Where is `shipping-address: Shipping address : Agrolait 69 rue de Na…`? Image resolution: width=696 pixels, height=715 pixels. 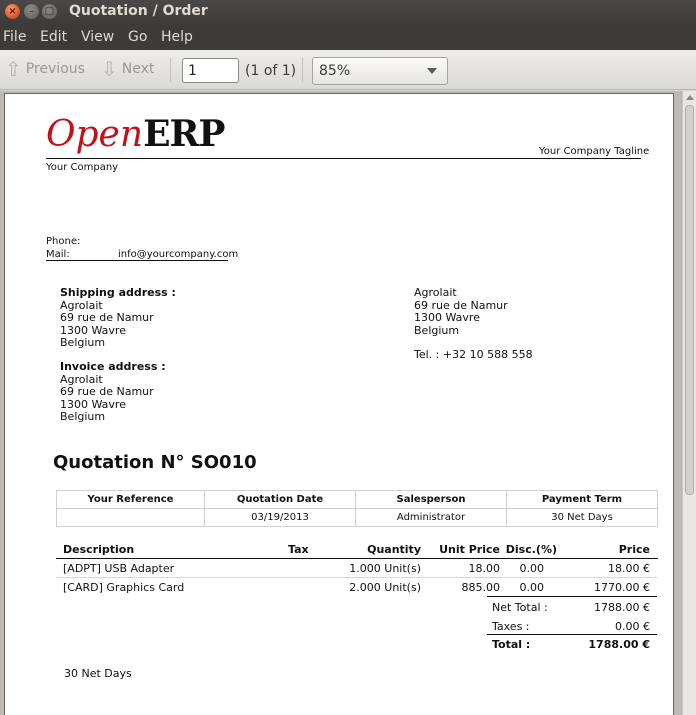
shipping-address: Shipping address : Agrolait 69 rue de Na… is located at coordinates (118, 318).